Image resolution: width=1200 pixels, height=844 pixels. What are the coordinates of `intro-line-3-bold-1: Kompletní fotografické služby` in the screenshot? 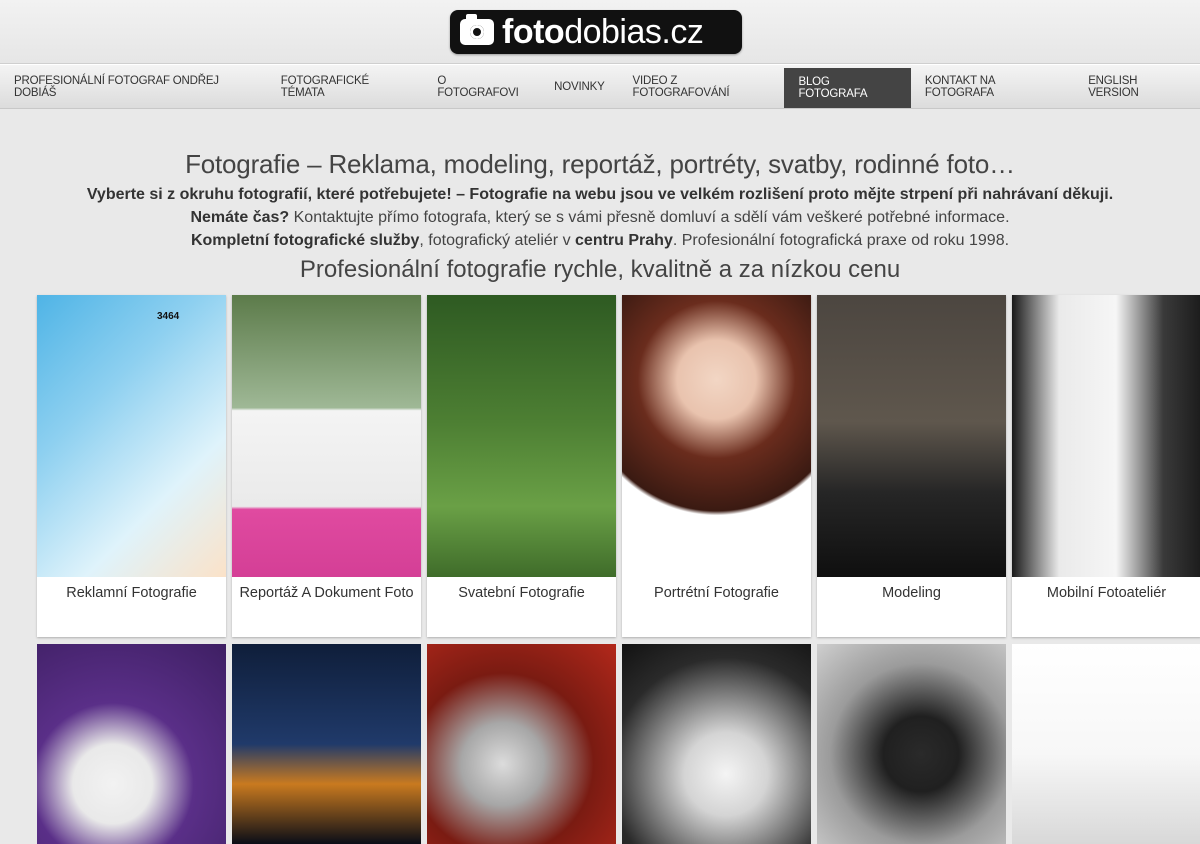 It's located at (305, 240).